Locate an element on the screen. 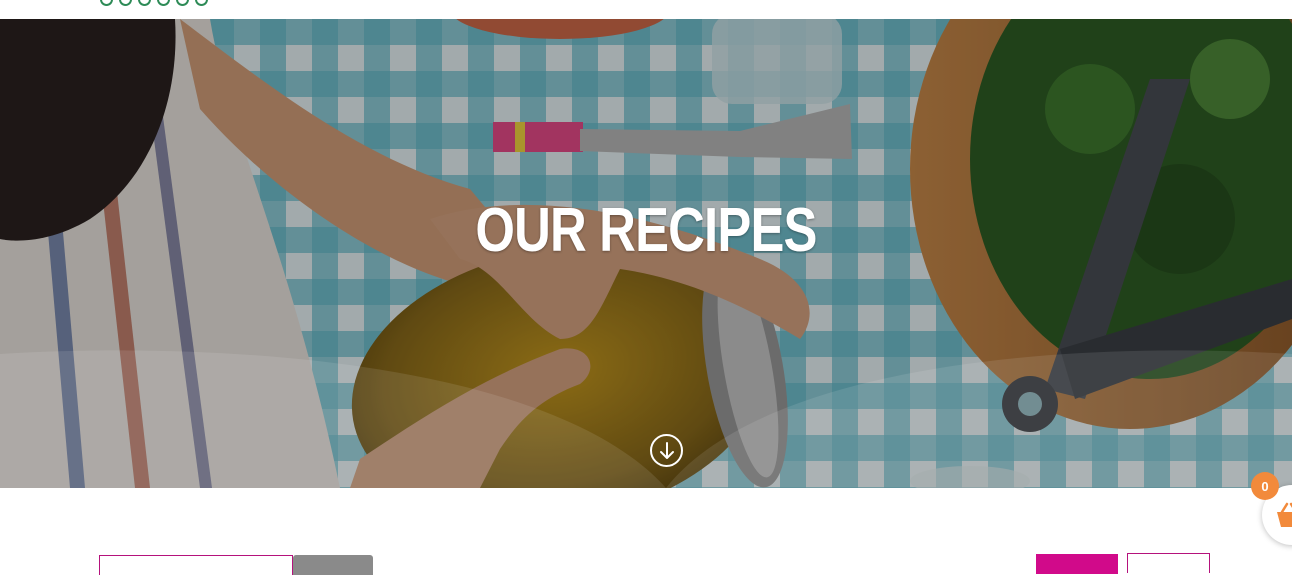 This screenshot has height=575, width=1292. shopping-basket-icon is located at coordinates (1284, 514).